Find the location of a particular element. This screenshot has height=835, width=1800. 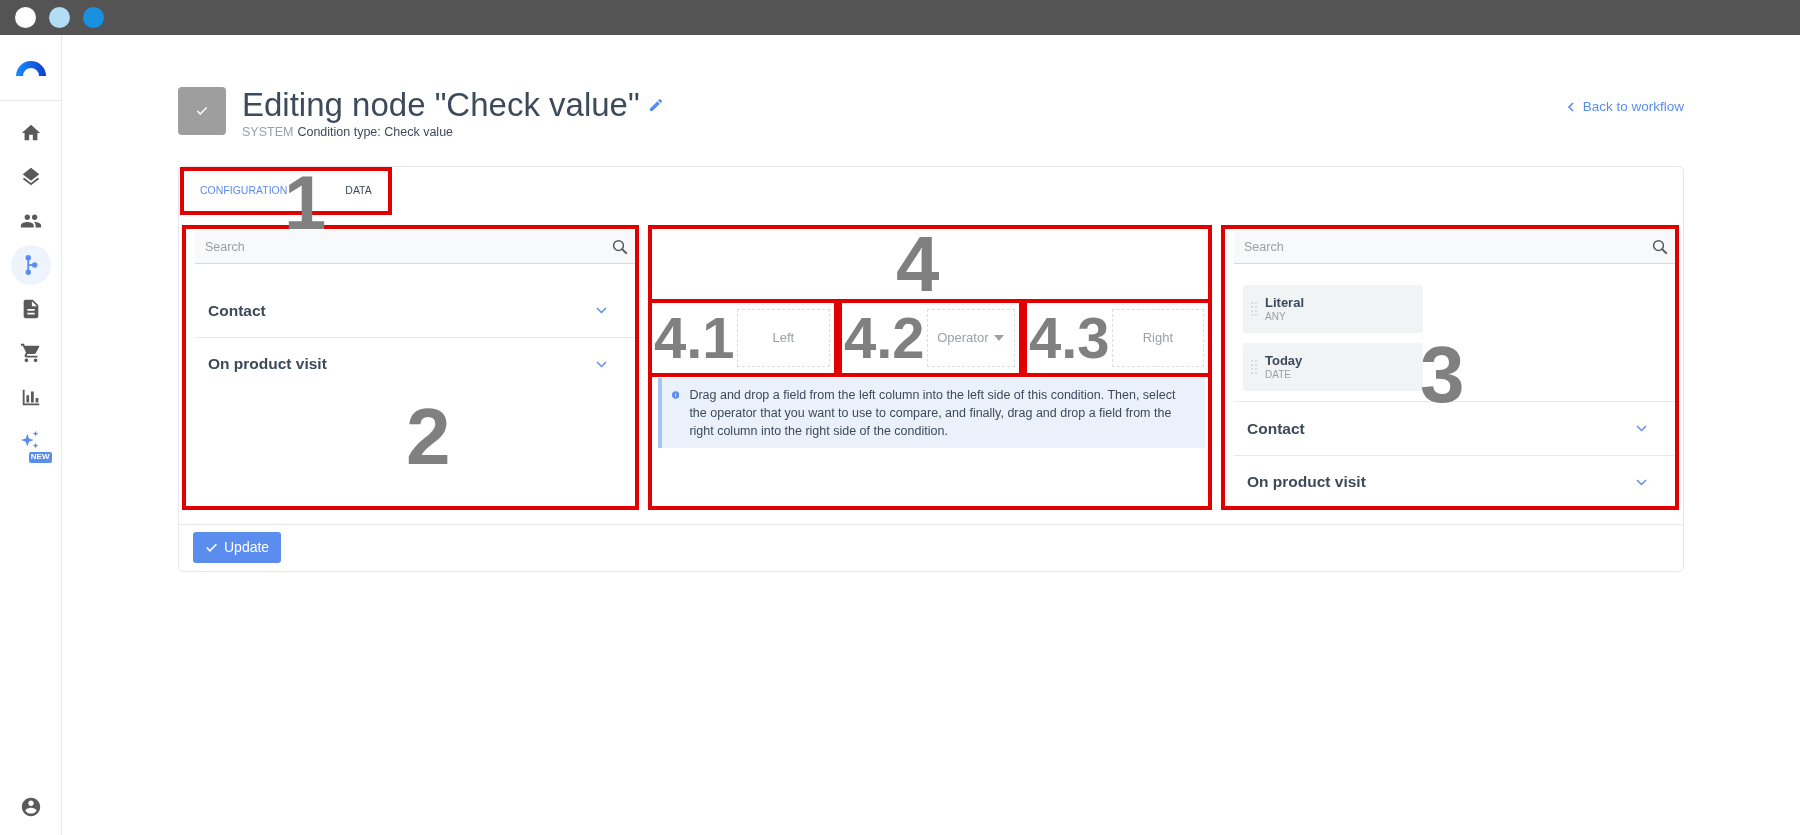

cart-icon is located at coordinates (30, 353).